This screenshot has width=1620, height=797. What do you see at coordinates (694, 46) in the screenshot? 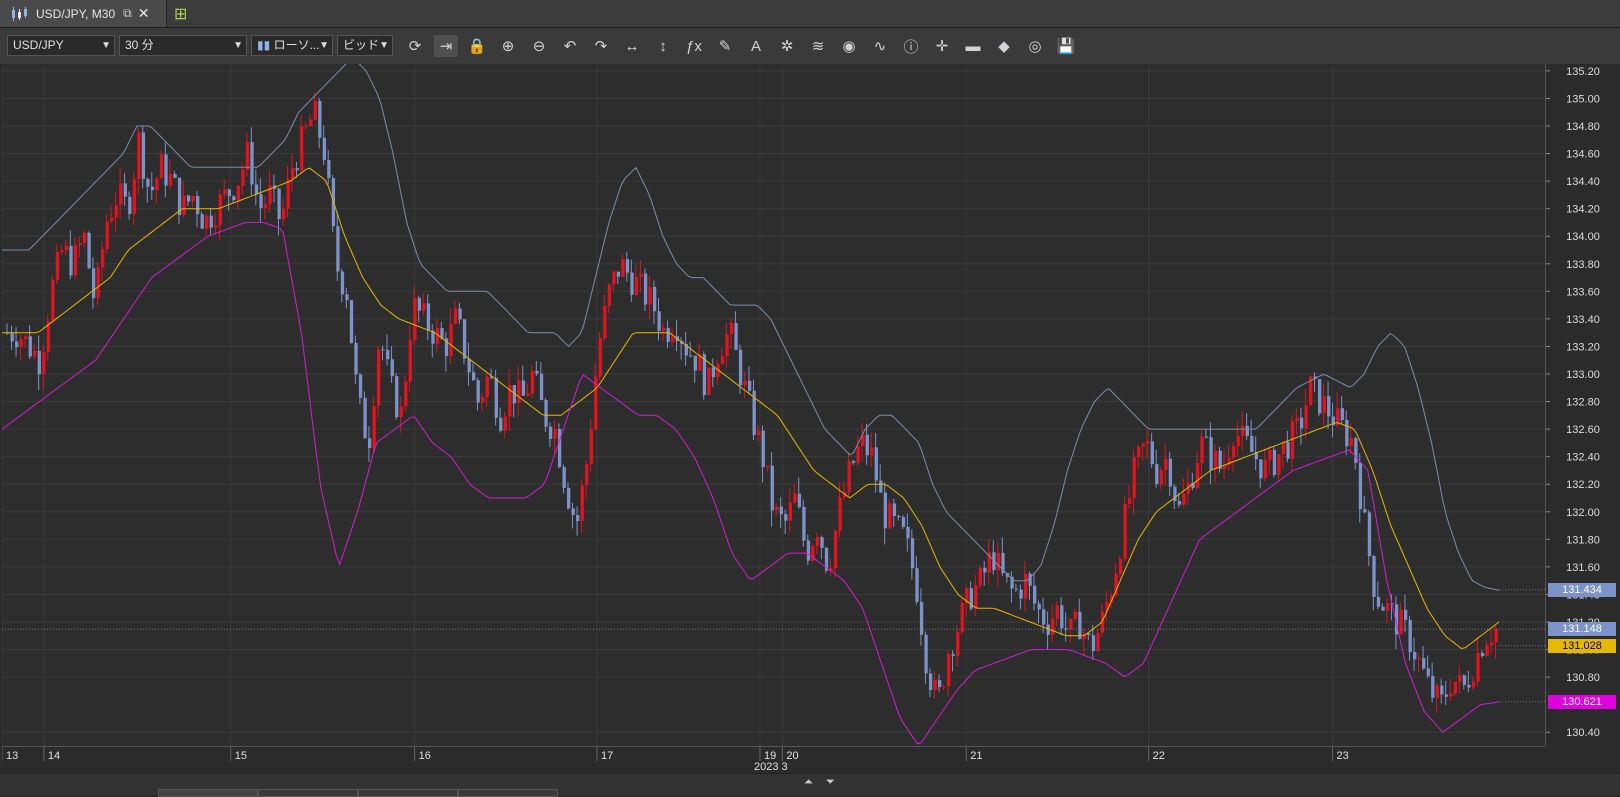
I see `indicators-icon: ƒx` at bounding box center [694, 46].